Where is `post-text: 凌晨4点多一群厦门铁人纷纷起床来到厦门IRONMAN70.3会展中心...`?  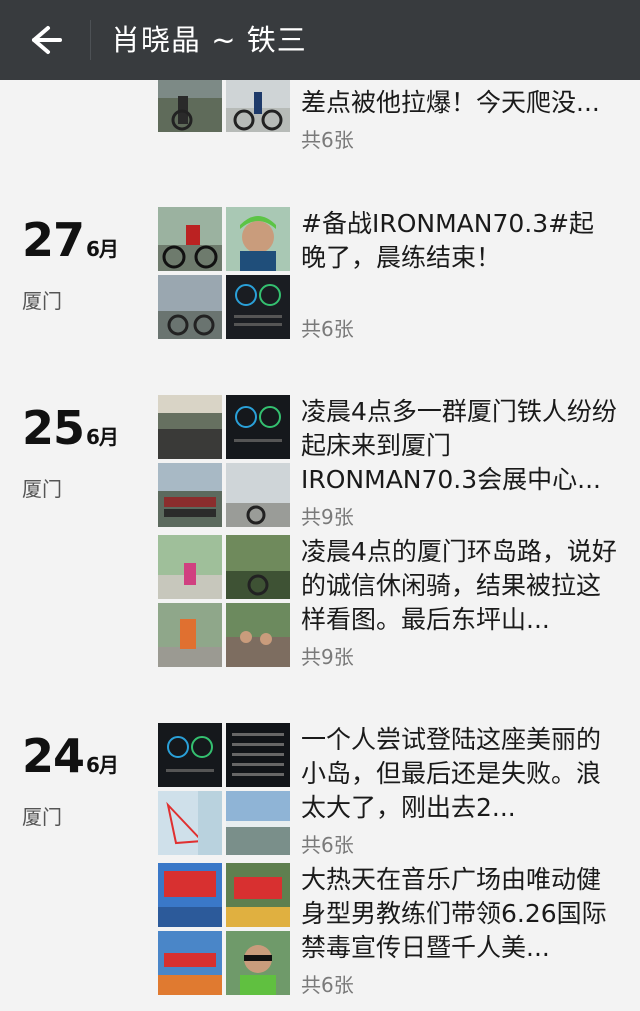 post-text: 凌晨4点多一群厦门铁人纷纷起床来到厦门IRONMAN70.3会展中心... is located at coordinates (459, 445).